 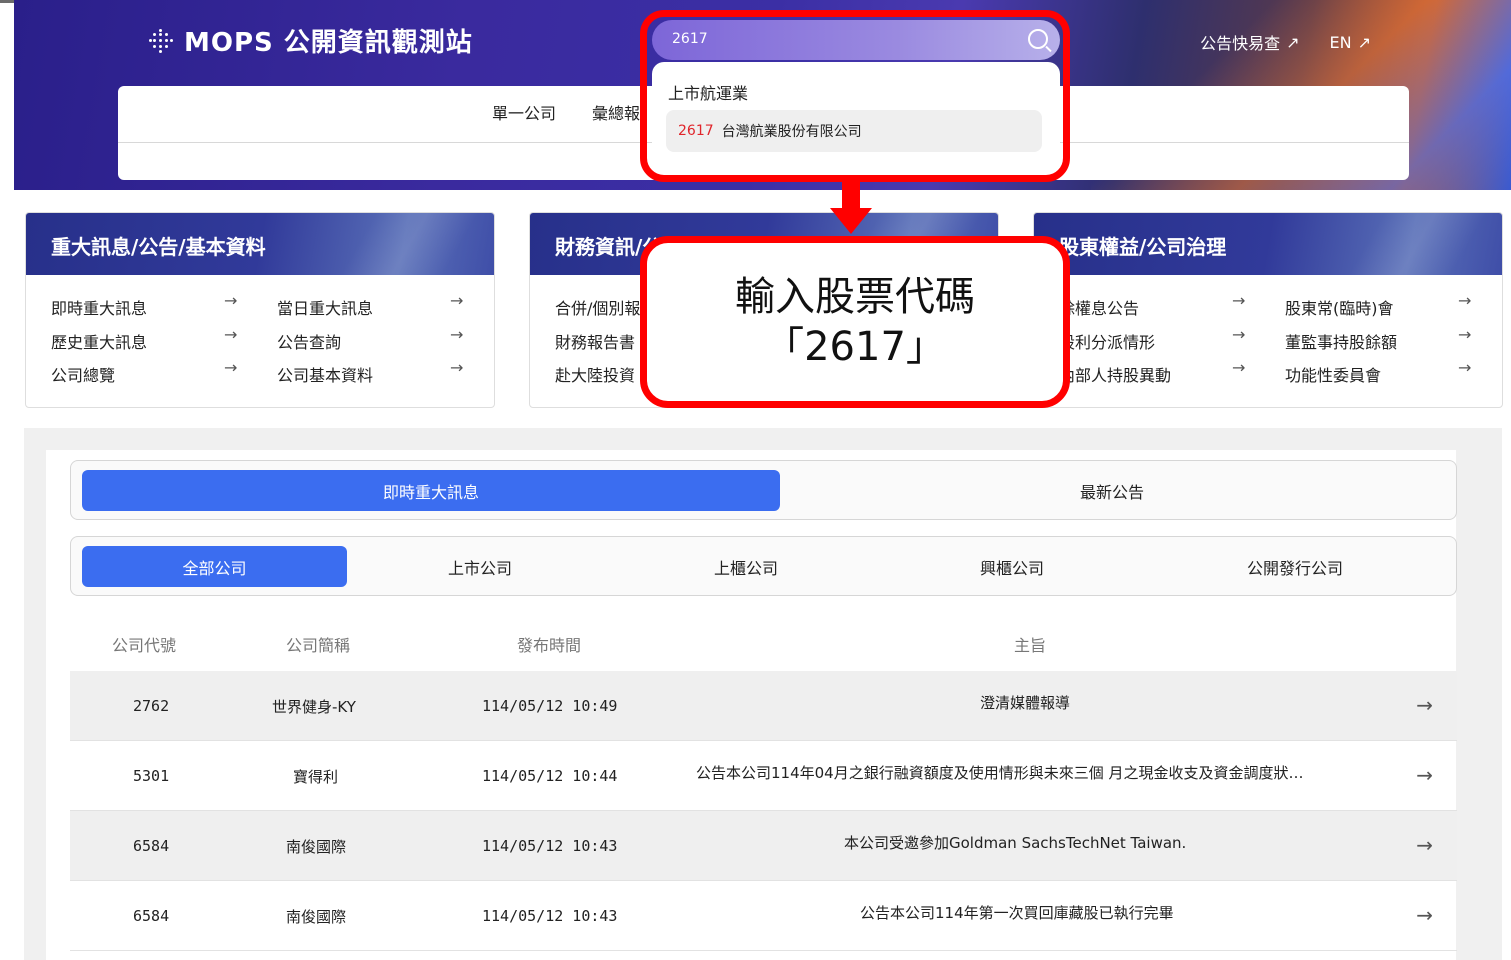 I want to click on row-subject: 公告本公司114年第一次買回庫藏股已執行完畢, so click(x=1017, y=913).